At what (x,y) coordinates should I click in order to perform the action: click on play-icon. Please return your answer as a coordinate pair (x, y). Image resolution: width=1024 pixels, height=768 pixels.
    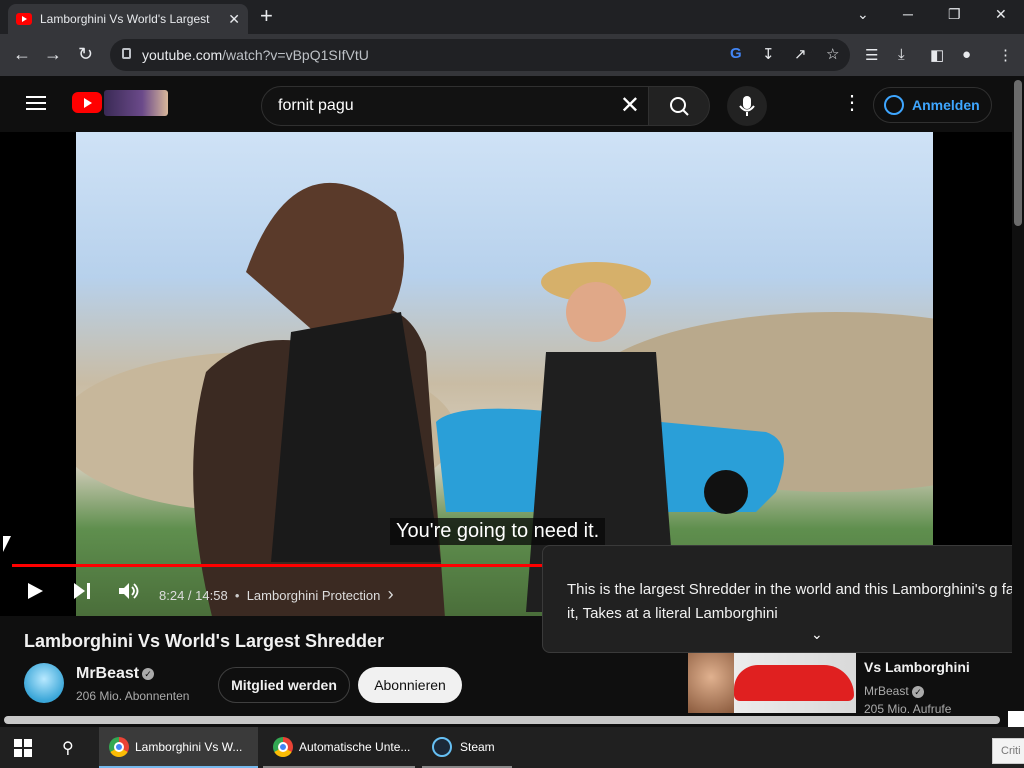
    Looking at the image, I should click on (35, 591).